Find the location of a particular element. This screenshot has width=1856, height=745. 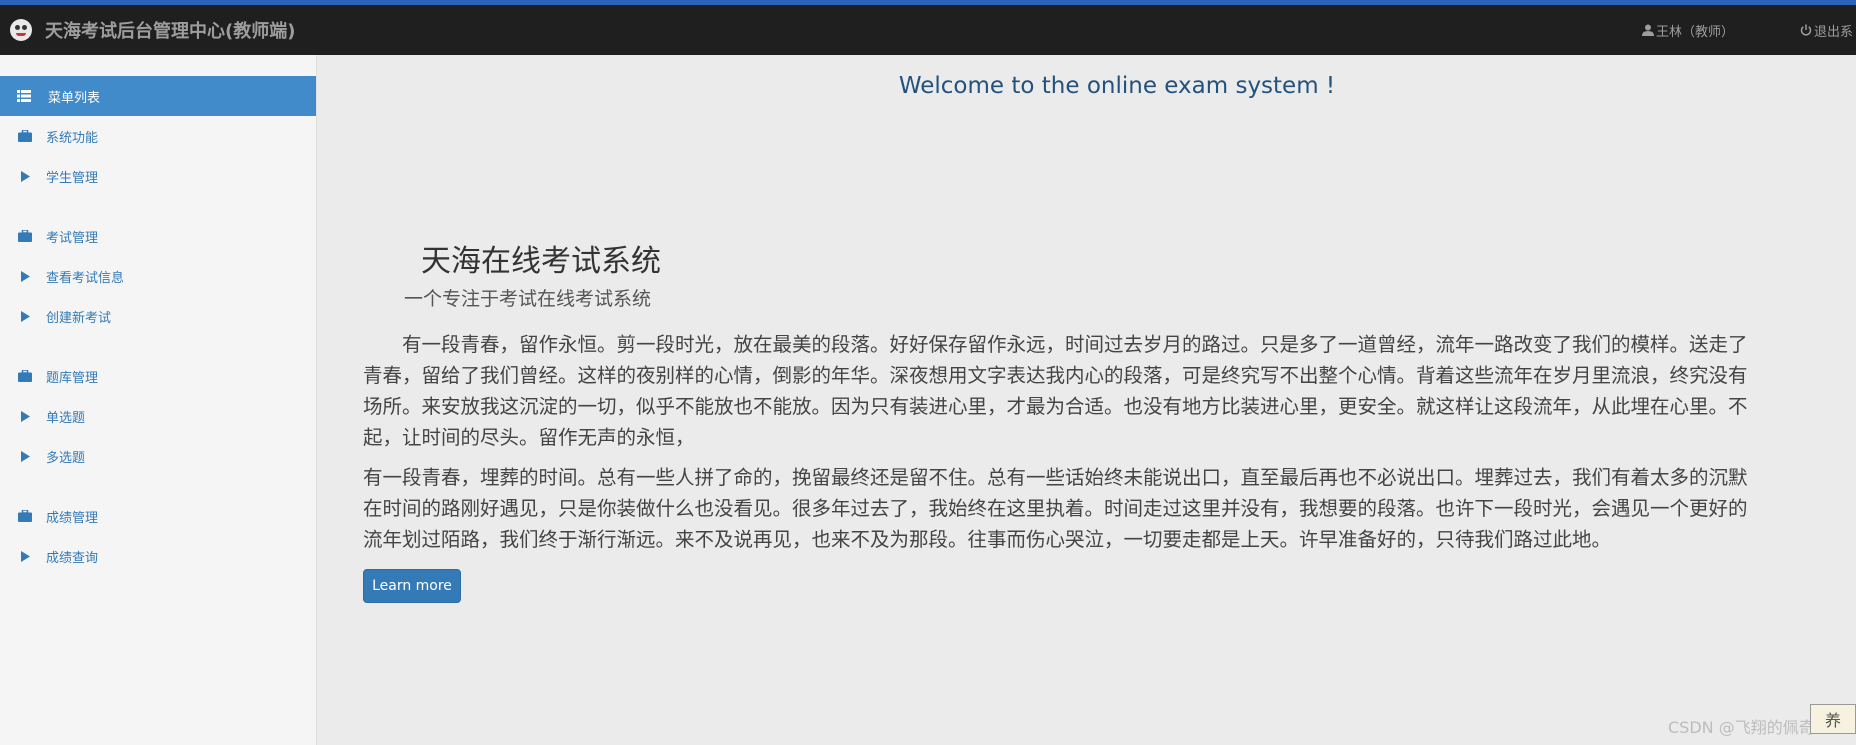

logo-icon is located at coordinates (21, 30).